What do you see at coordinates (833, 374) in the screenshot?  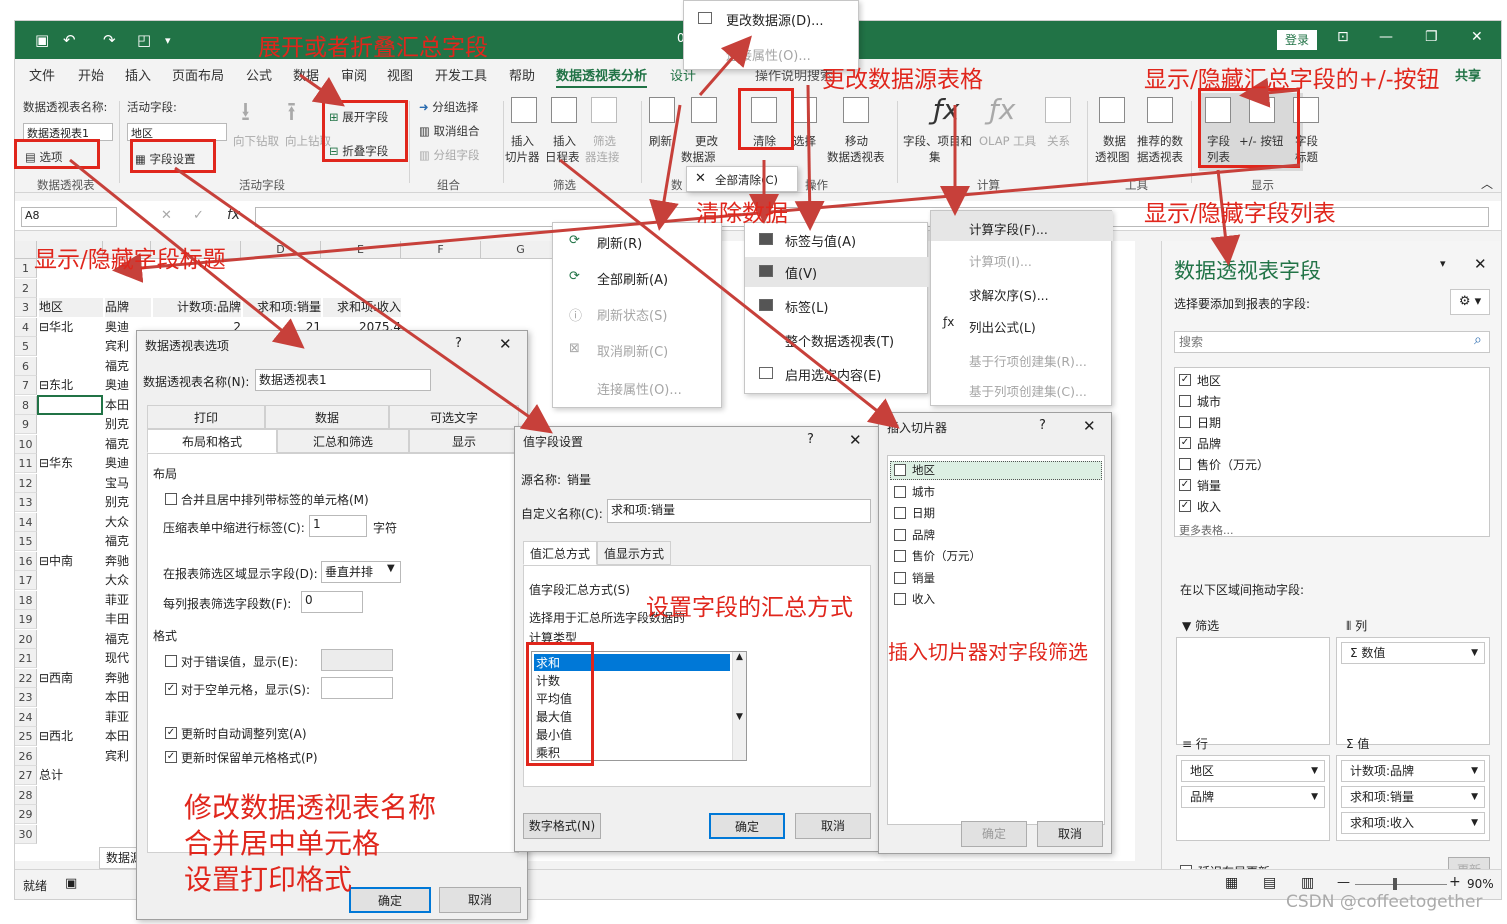 I see `menu-enable-selection: 启用选定内容(E)` at bounding box center [833, 374].